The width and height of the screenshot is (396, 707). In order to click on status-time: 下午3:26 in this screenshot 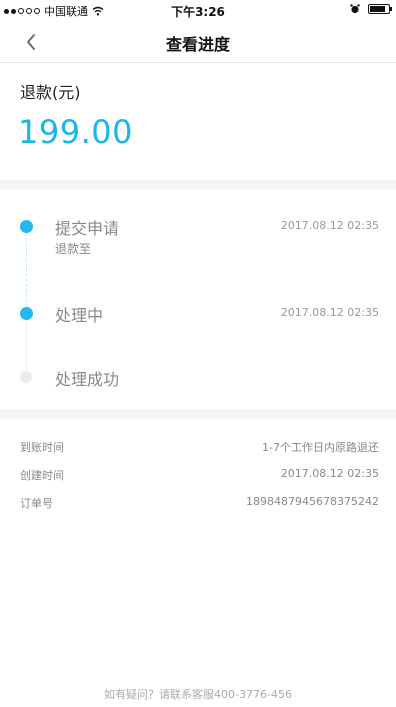, I will do `click(198, 12)`.